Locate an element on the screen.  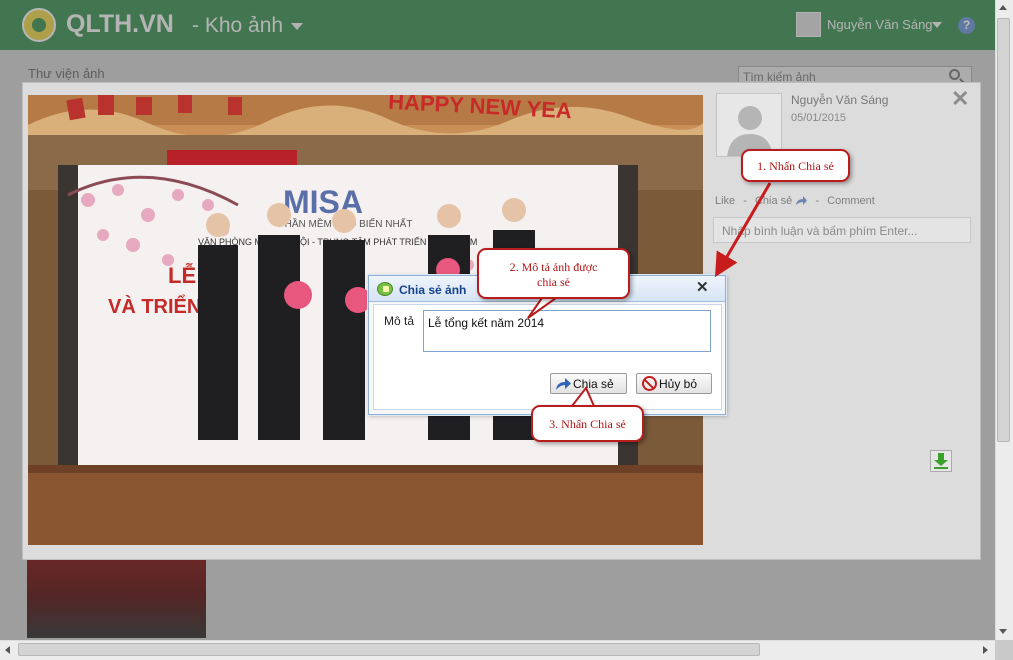
photo-actions: Like - Chia sẻ - Comment is located at coordinates (795, 201).